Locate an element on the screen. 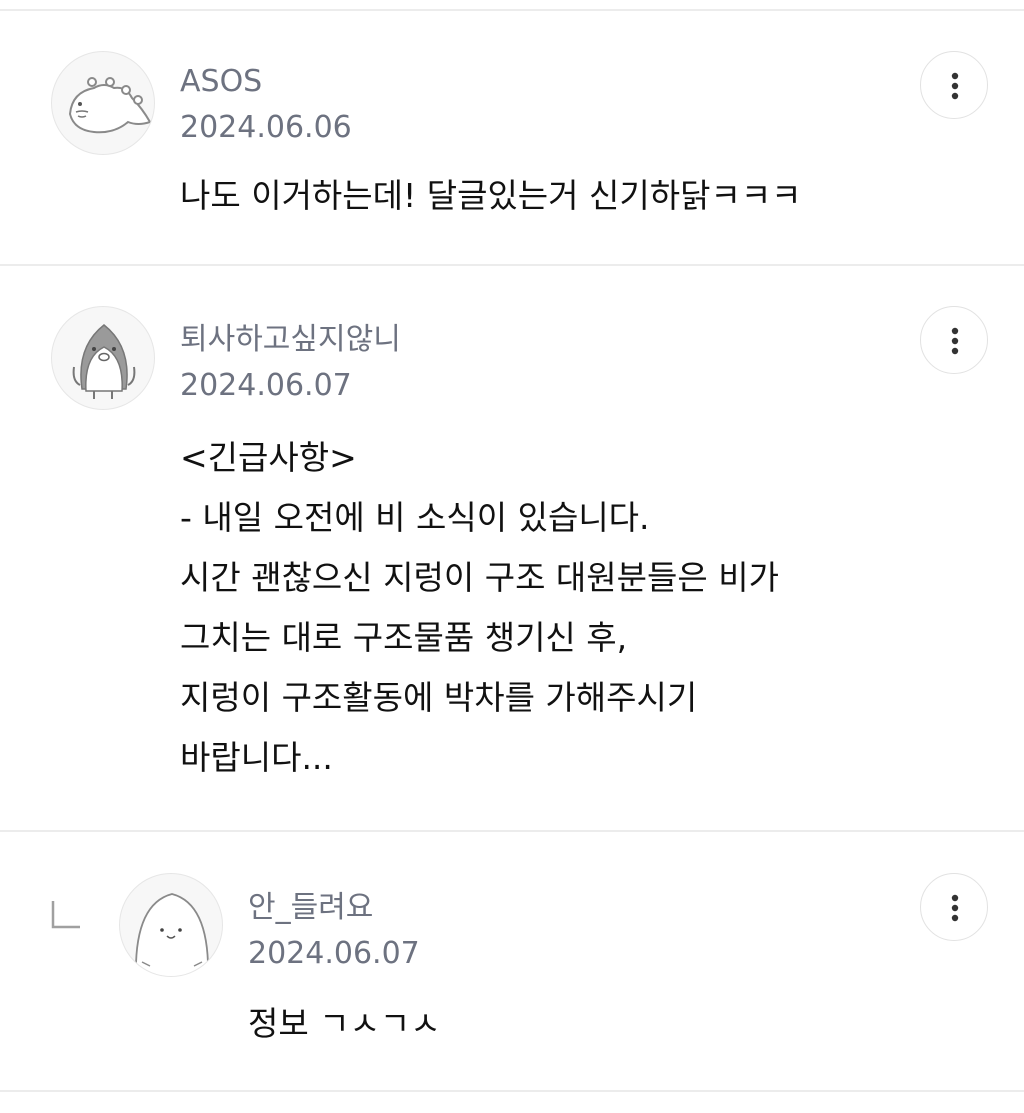 This screenshot has height=1113, width=1024. comment-author: 안_들려요 is located at coordinates (310, 908).